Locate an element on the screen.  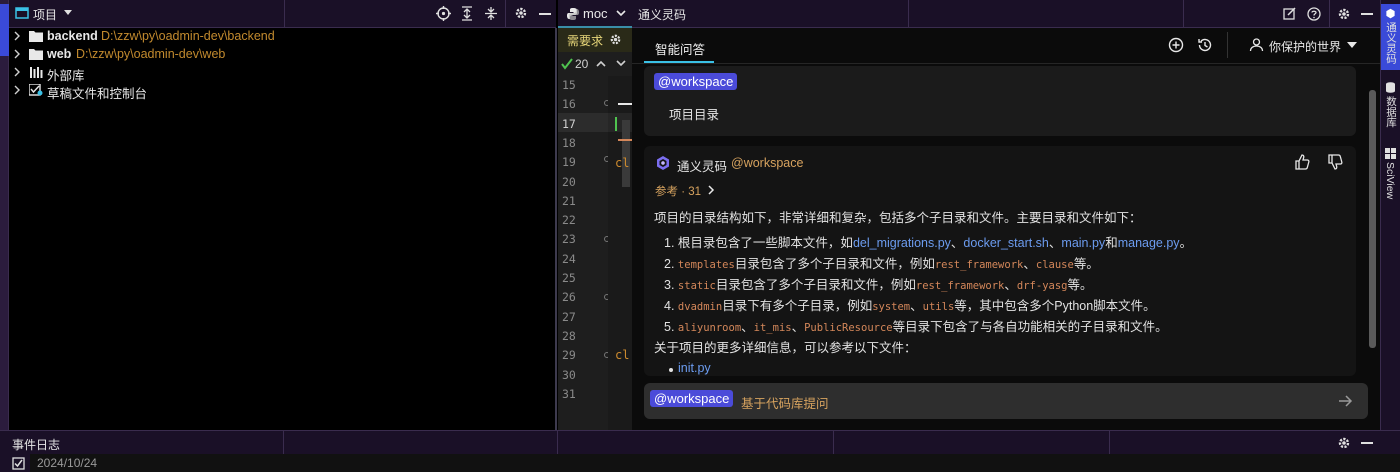
user-name: 你保护的世界 is located at coordinates (1305, 46).